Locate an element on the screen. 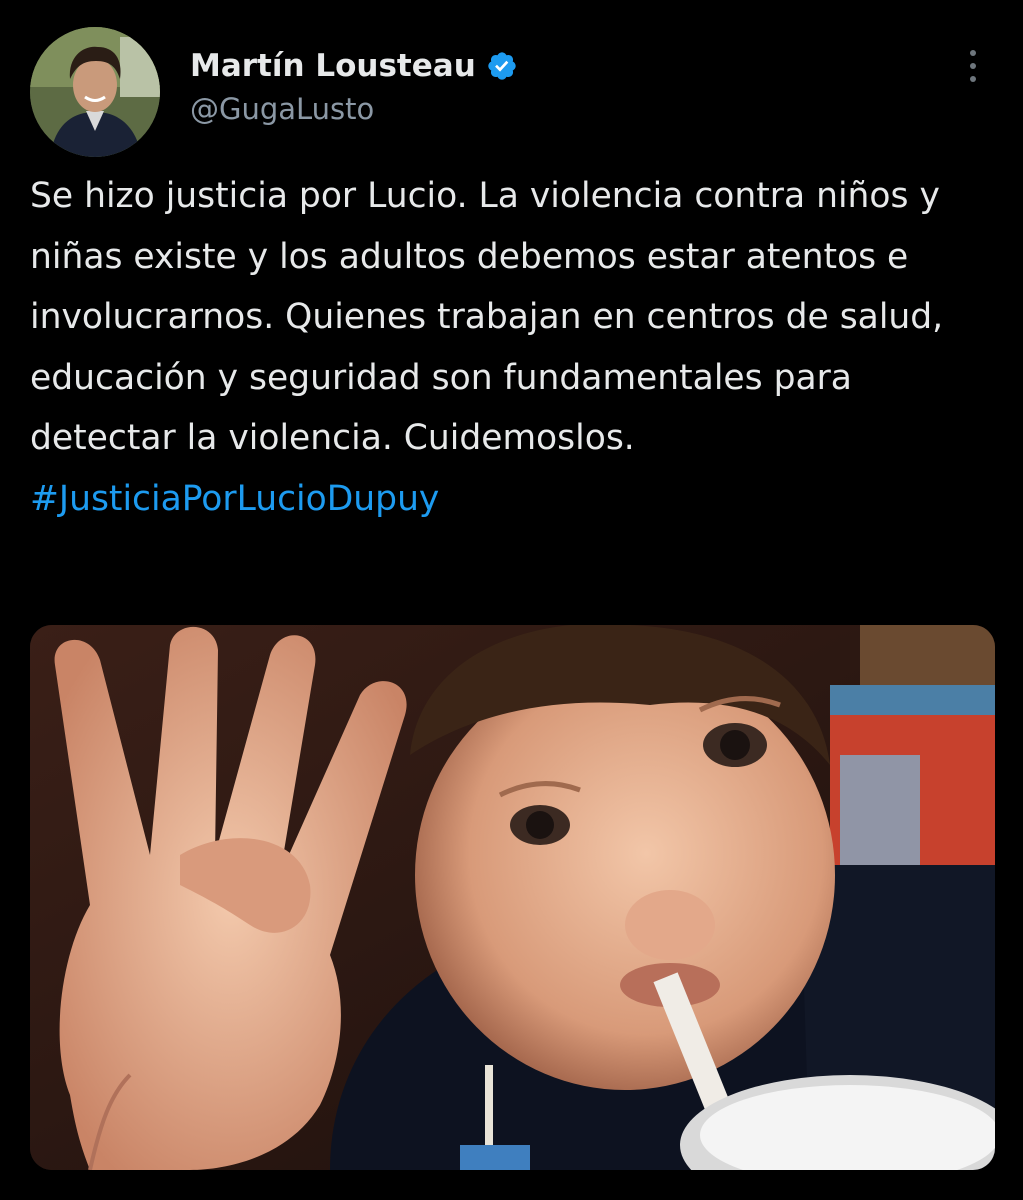 The image size is (1023, 1200). author-name: Martín Lousteau is located at coordinates (333, 66).